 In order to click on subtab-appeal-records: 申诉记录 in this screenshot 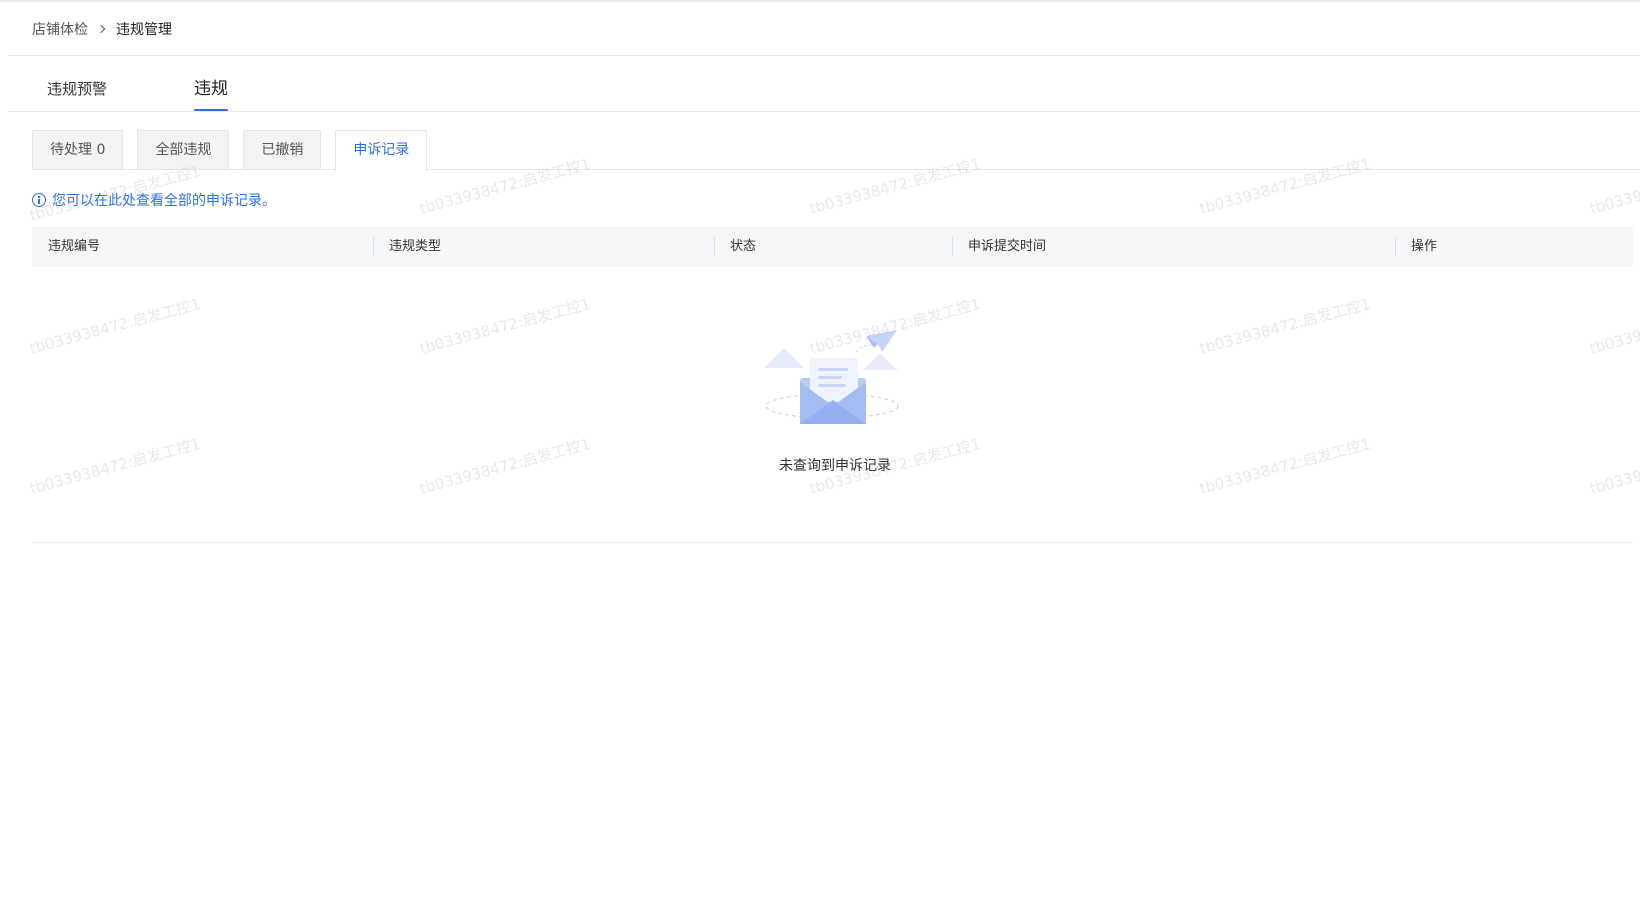, I will do `click(381, 150)`.